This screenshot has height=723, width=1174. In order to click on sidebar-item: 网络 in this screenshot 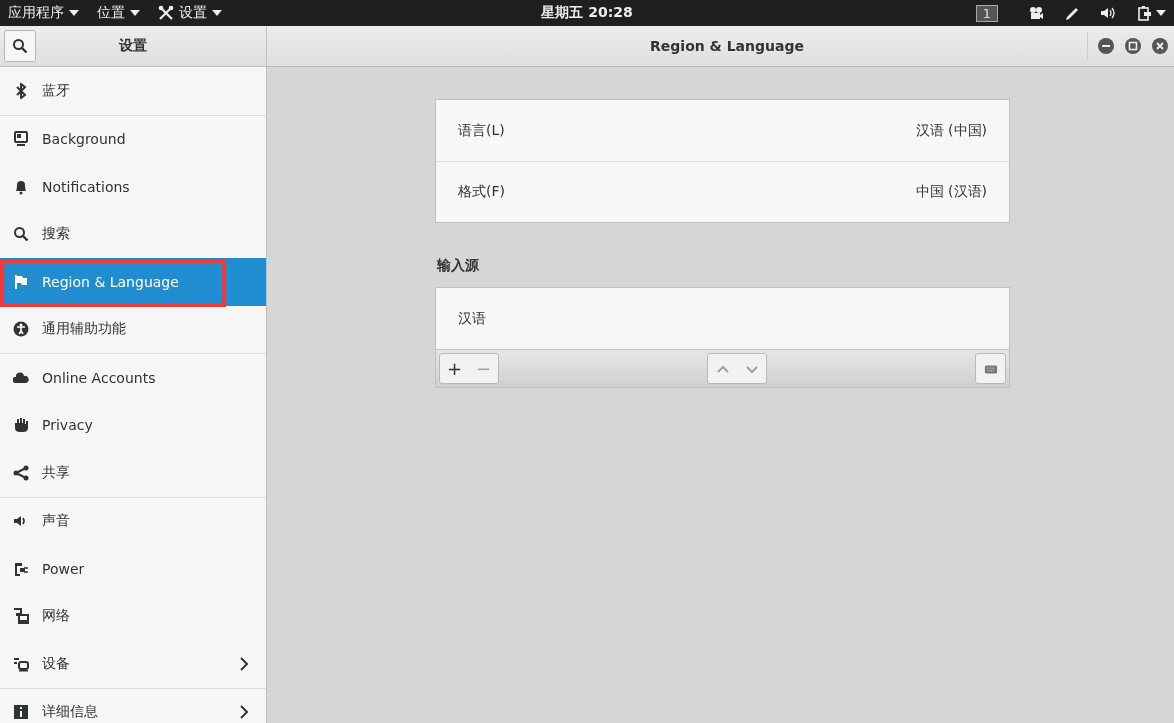, I will do `click(133, 616)`.